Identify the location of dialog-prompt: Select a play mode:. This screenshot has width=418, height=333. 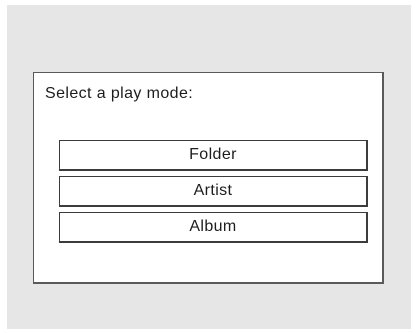
(119, 93).